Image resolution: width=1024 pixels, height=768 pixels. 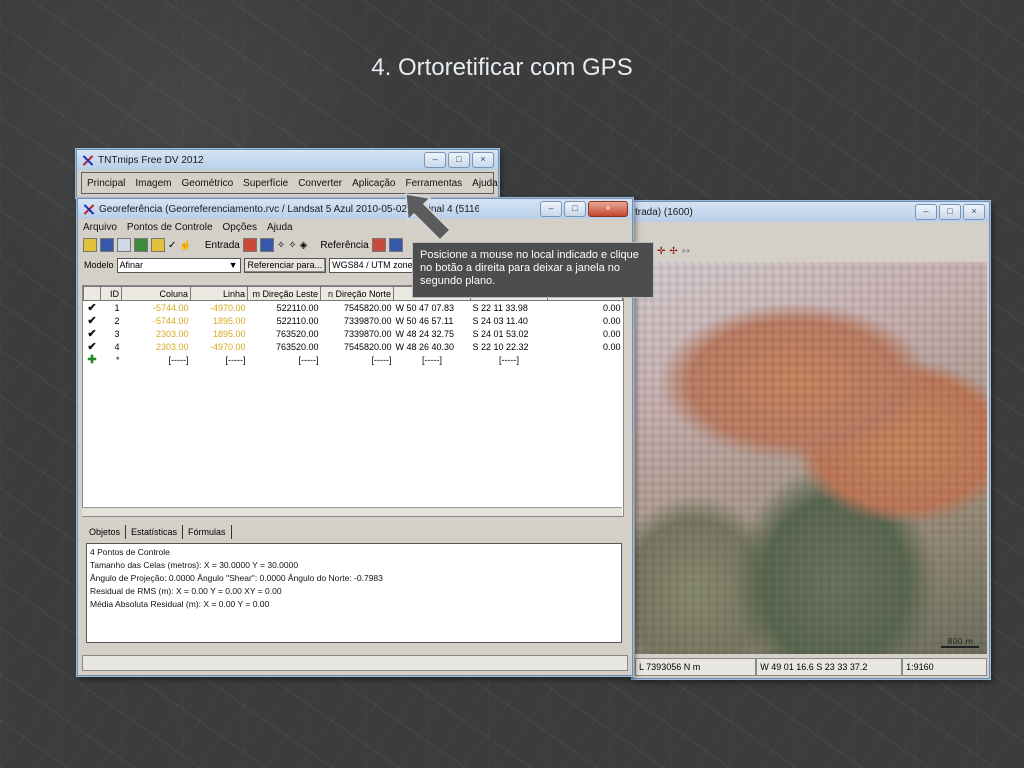 What do you see at coordinates (304, 245) in the screenshot?
I see `entrada-tag-icon: ◈` at bounding box center [304, 245].